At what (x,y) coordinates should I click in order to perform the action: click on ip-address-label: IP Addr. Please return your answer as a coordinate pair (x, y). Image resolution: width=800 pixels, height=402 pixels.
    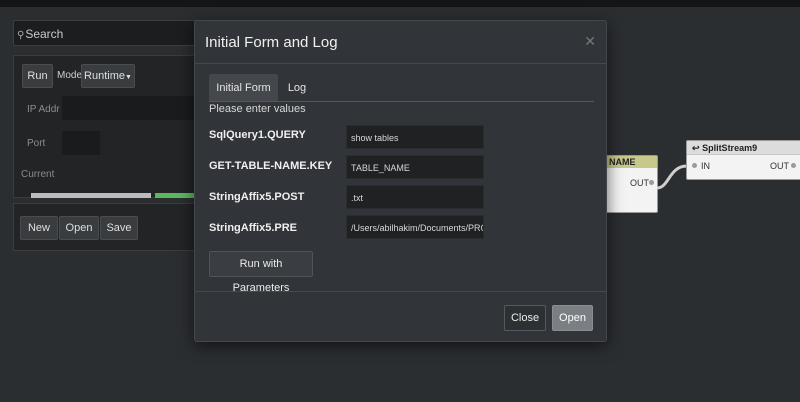
    Looking at the image, I should click on (43, 109).